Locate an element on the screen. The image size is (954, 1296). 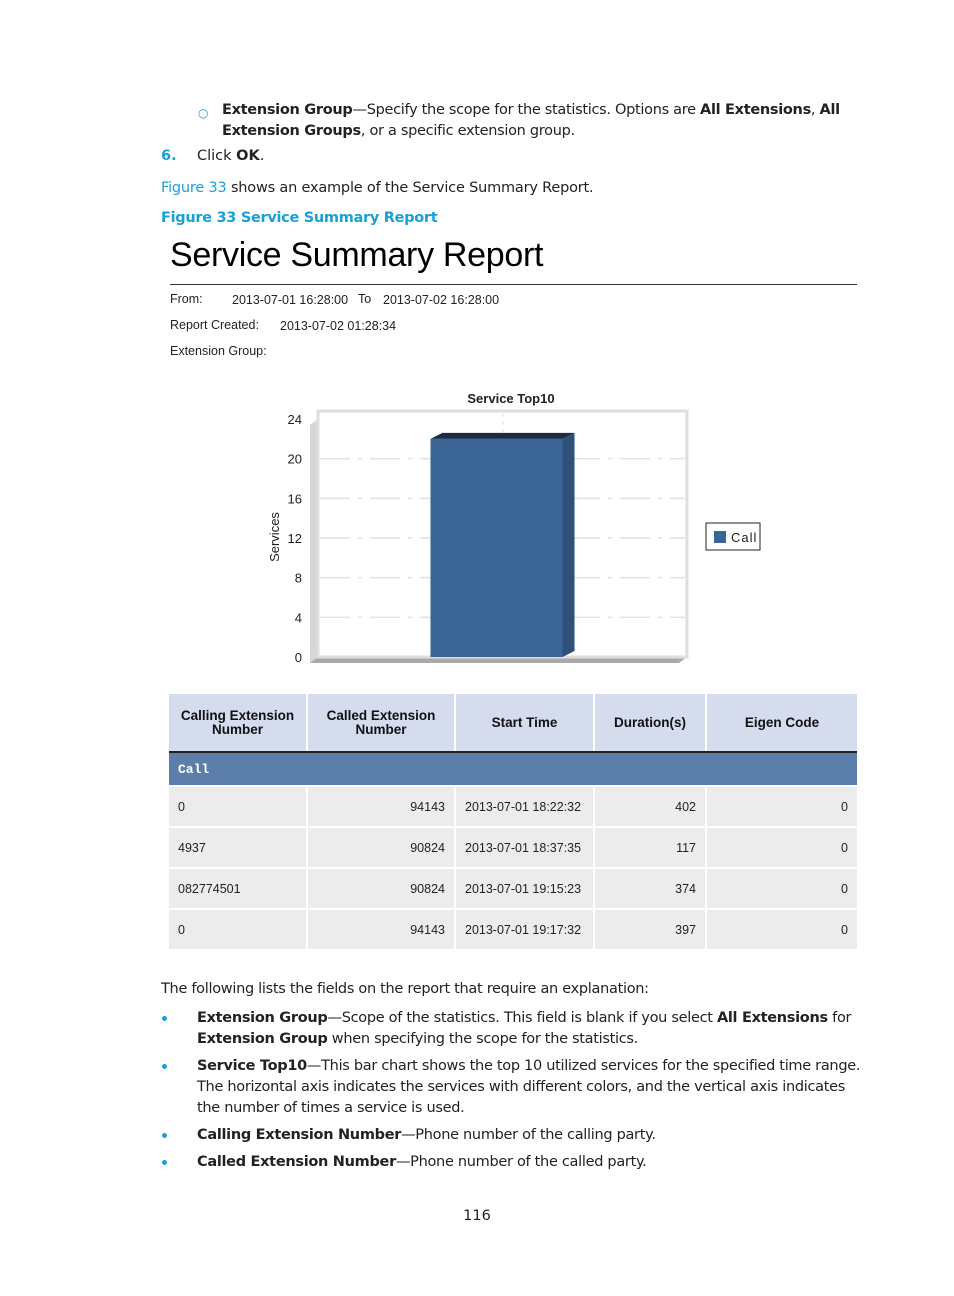
cell-start-time: 2013-07-01 18:37:35 is located at coordinates (525, 848).